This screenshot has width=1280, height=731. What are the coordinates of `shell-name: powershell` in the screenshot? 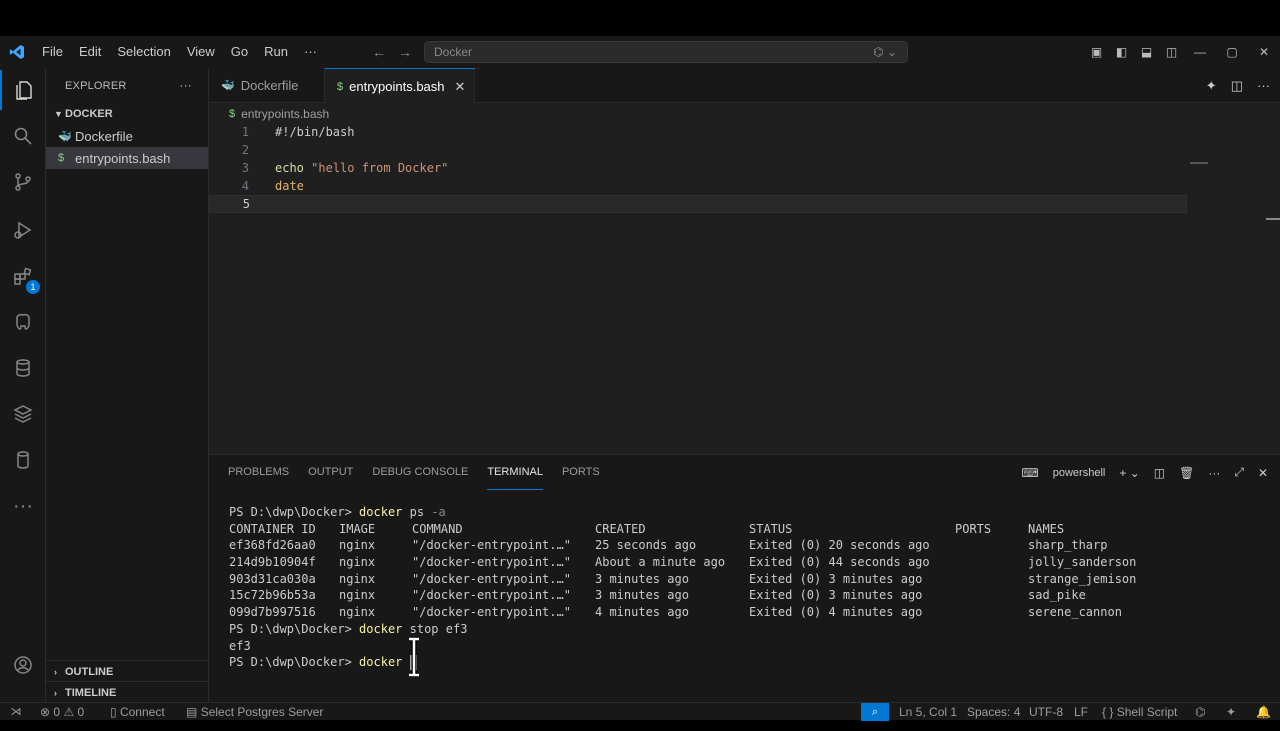 It's located at (1079, 473).